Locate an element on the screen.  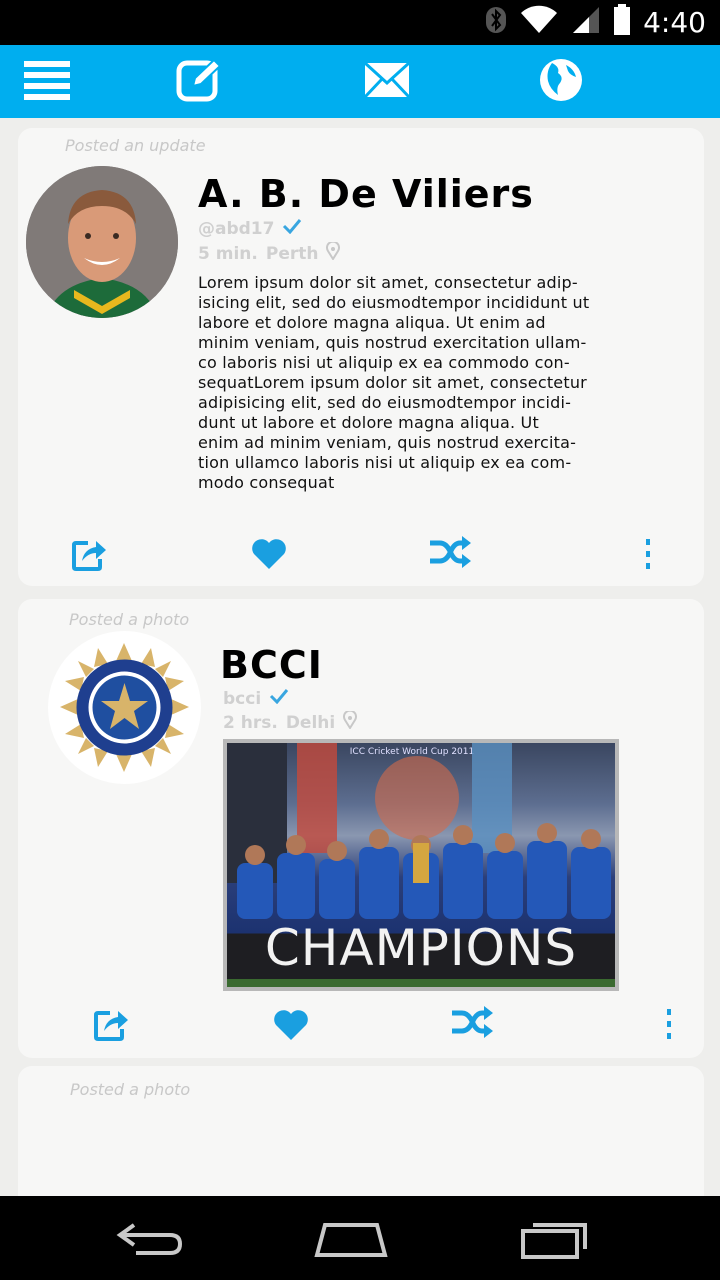
post-time: 2 hrs. is located at coordinates (250, 722).